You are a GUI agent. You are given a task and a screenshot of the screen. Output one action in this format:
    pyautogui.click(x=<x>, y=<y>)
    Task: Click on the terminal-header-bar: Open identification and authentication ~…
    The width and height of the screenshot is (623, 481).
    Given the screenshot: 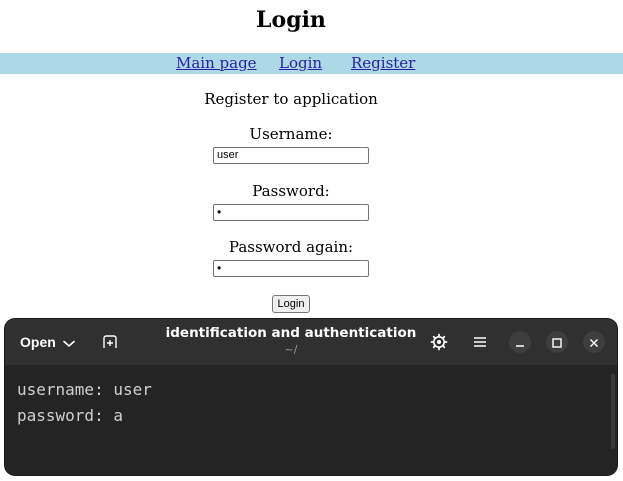 What is the action you would take?
    pyautogui.click(x=311, y=342)
    